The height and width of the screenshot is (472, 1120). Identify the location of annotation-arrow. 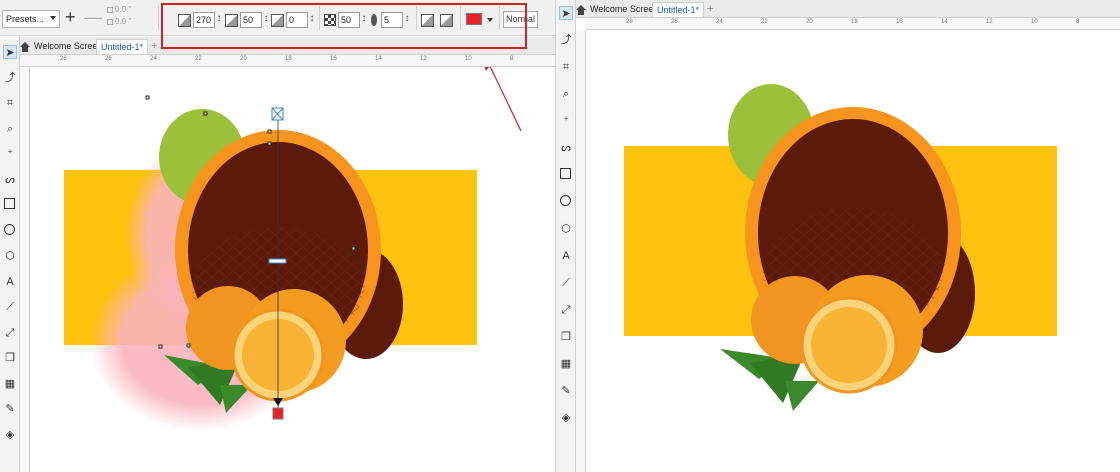
(505, 99).